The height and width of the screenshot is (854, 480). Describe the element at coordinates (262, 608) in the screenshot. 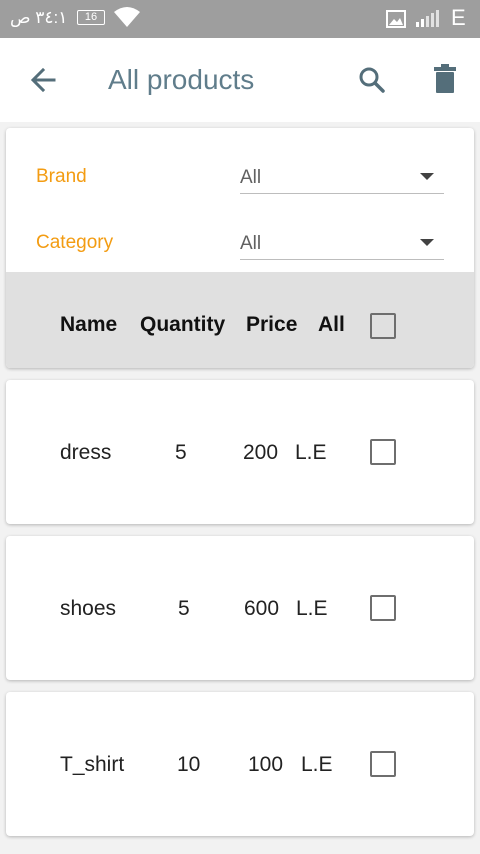

I see `product-price: 600` at that location.